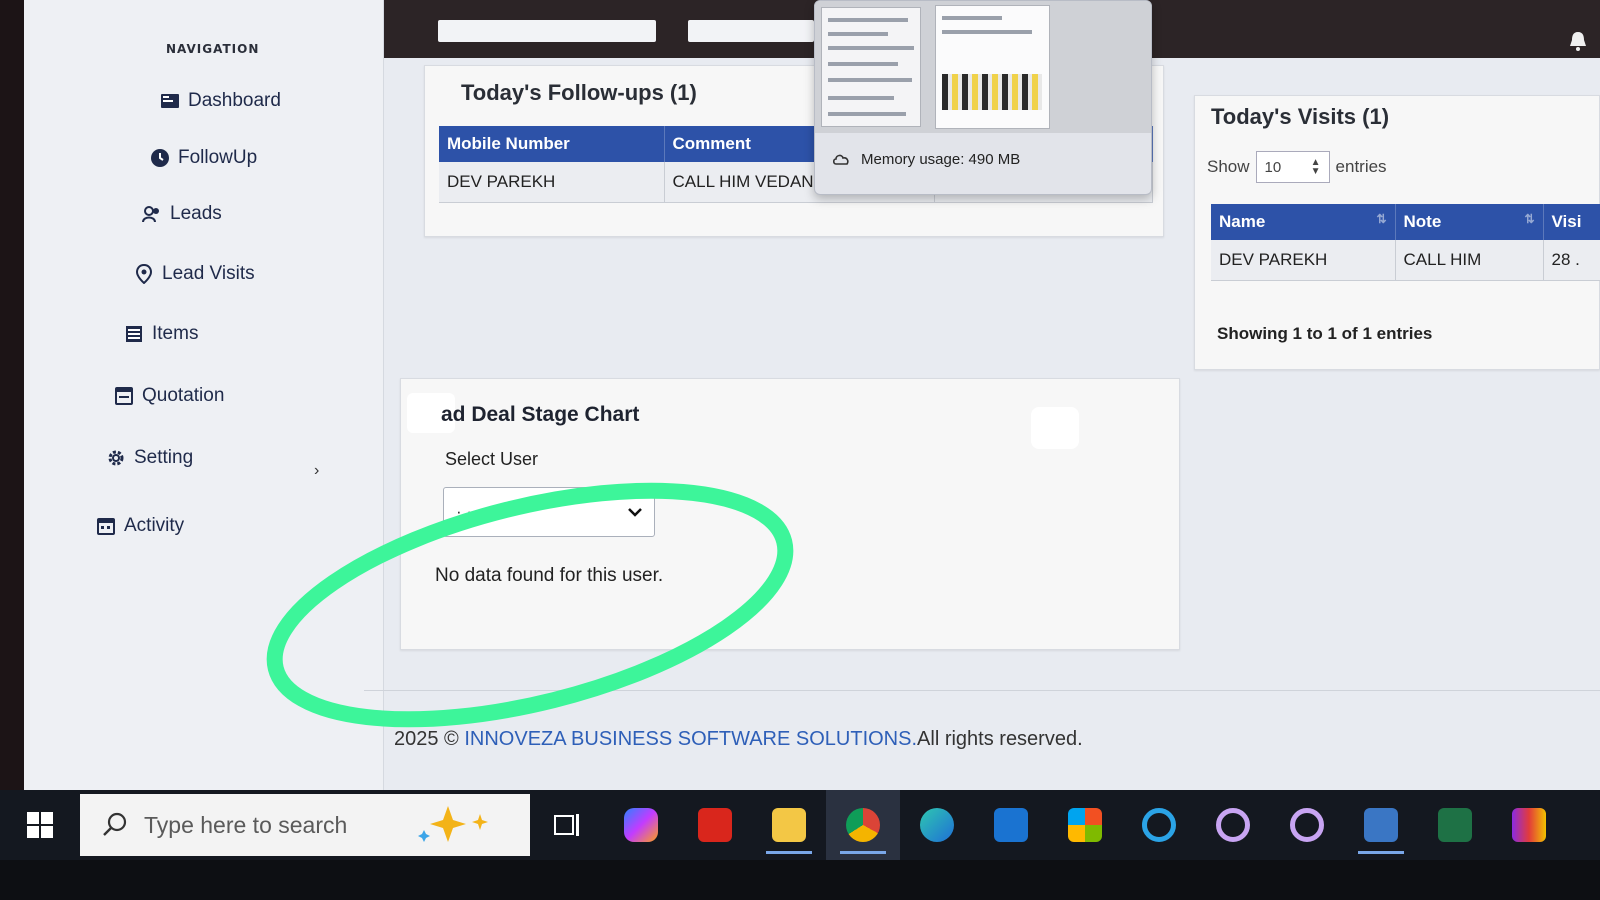  What do you see at coordinates (106, 526) in the screenshot?
I see `calendar-icon` at bounding box center [106, 526].